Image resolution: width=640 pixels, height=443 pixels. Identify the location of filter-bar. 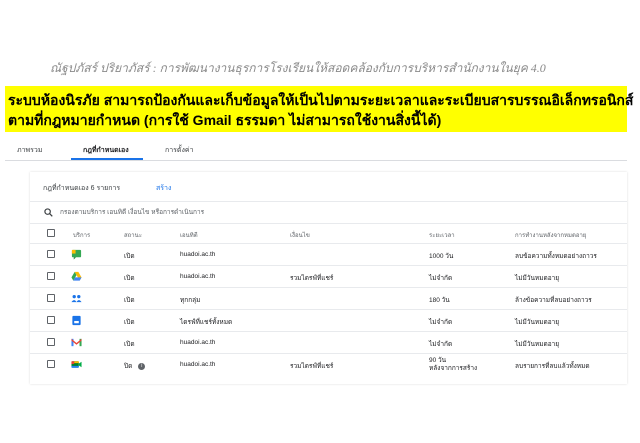
(328, 212).